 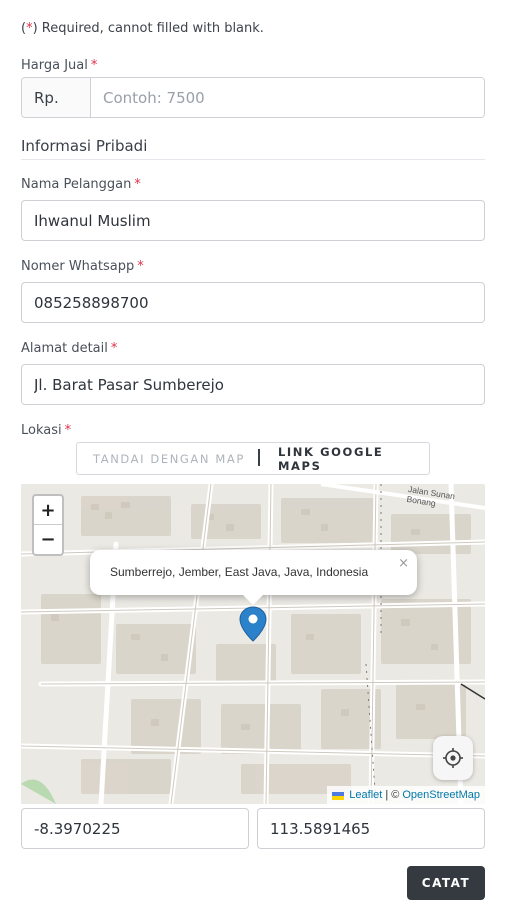 I want to click on customer-name-input, so click(x=253, y=220).